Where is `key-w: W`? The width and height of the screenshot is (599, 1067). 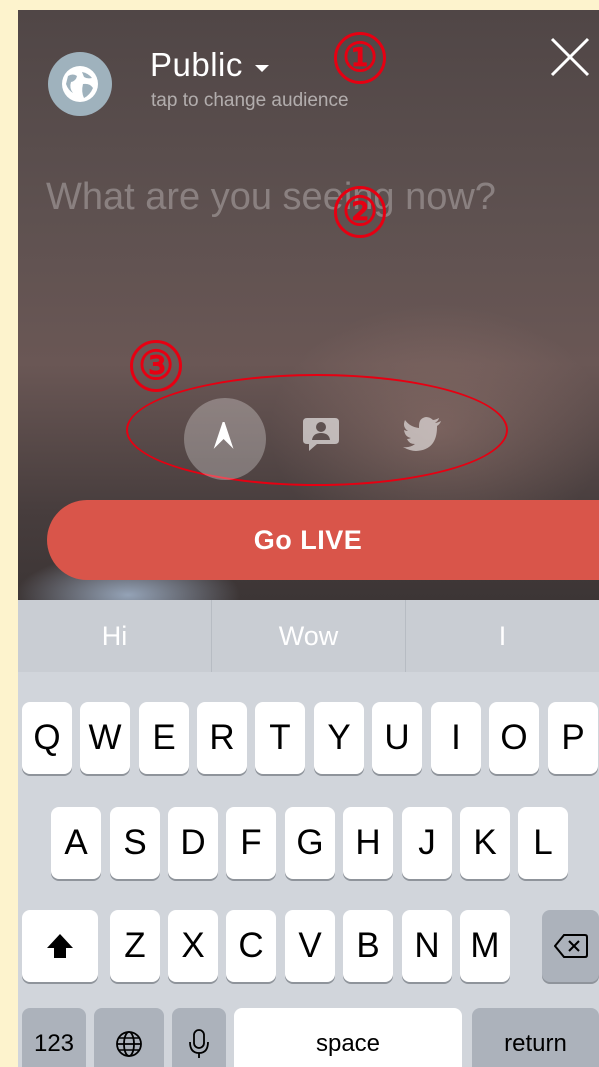
key-w: W is located at coordinates (105, 738).